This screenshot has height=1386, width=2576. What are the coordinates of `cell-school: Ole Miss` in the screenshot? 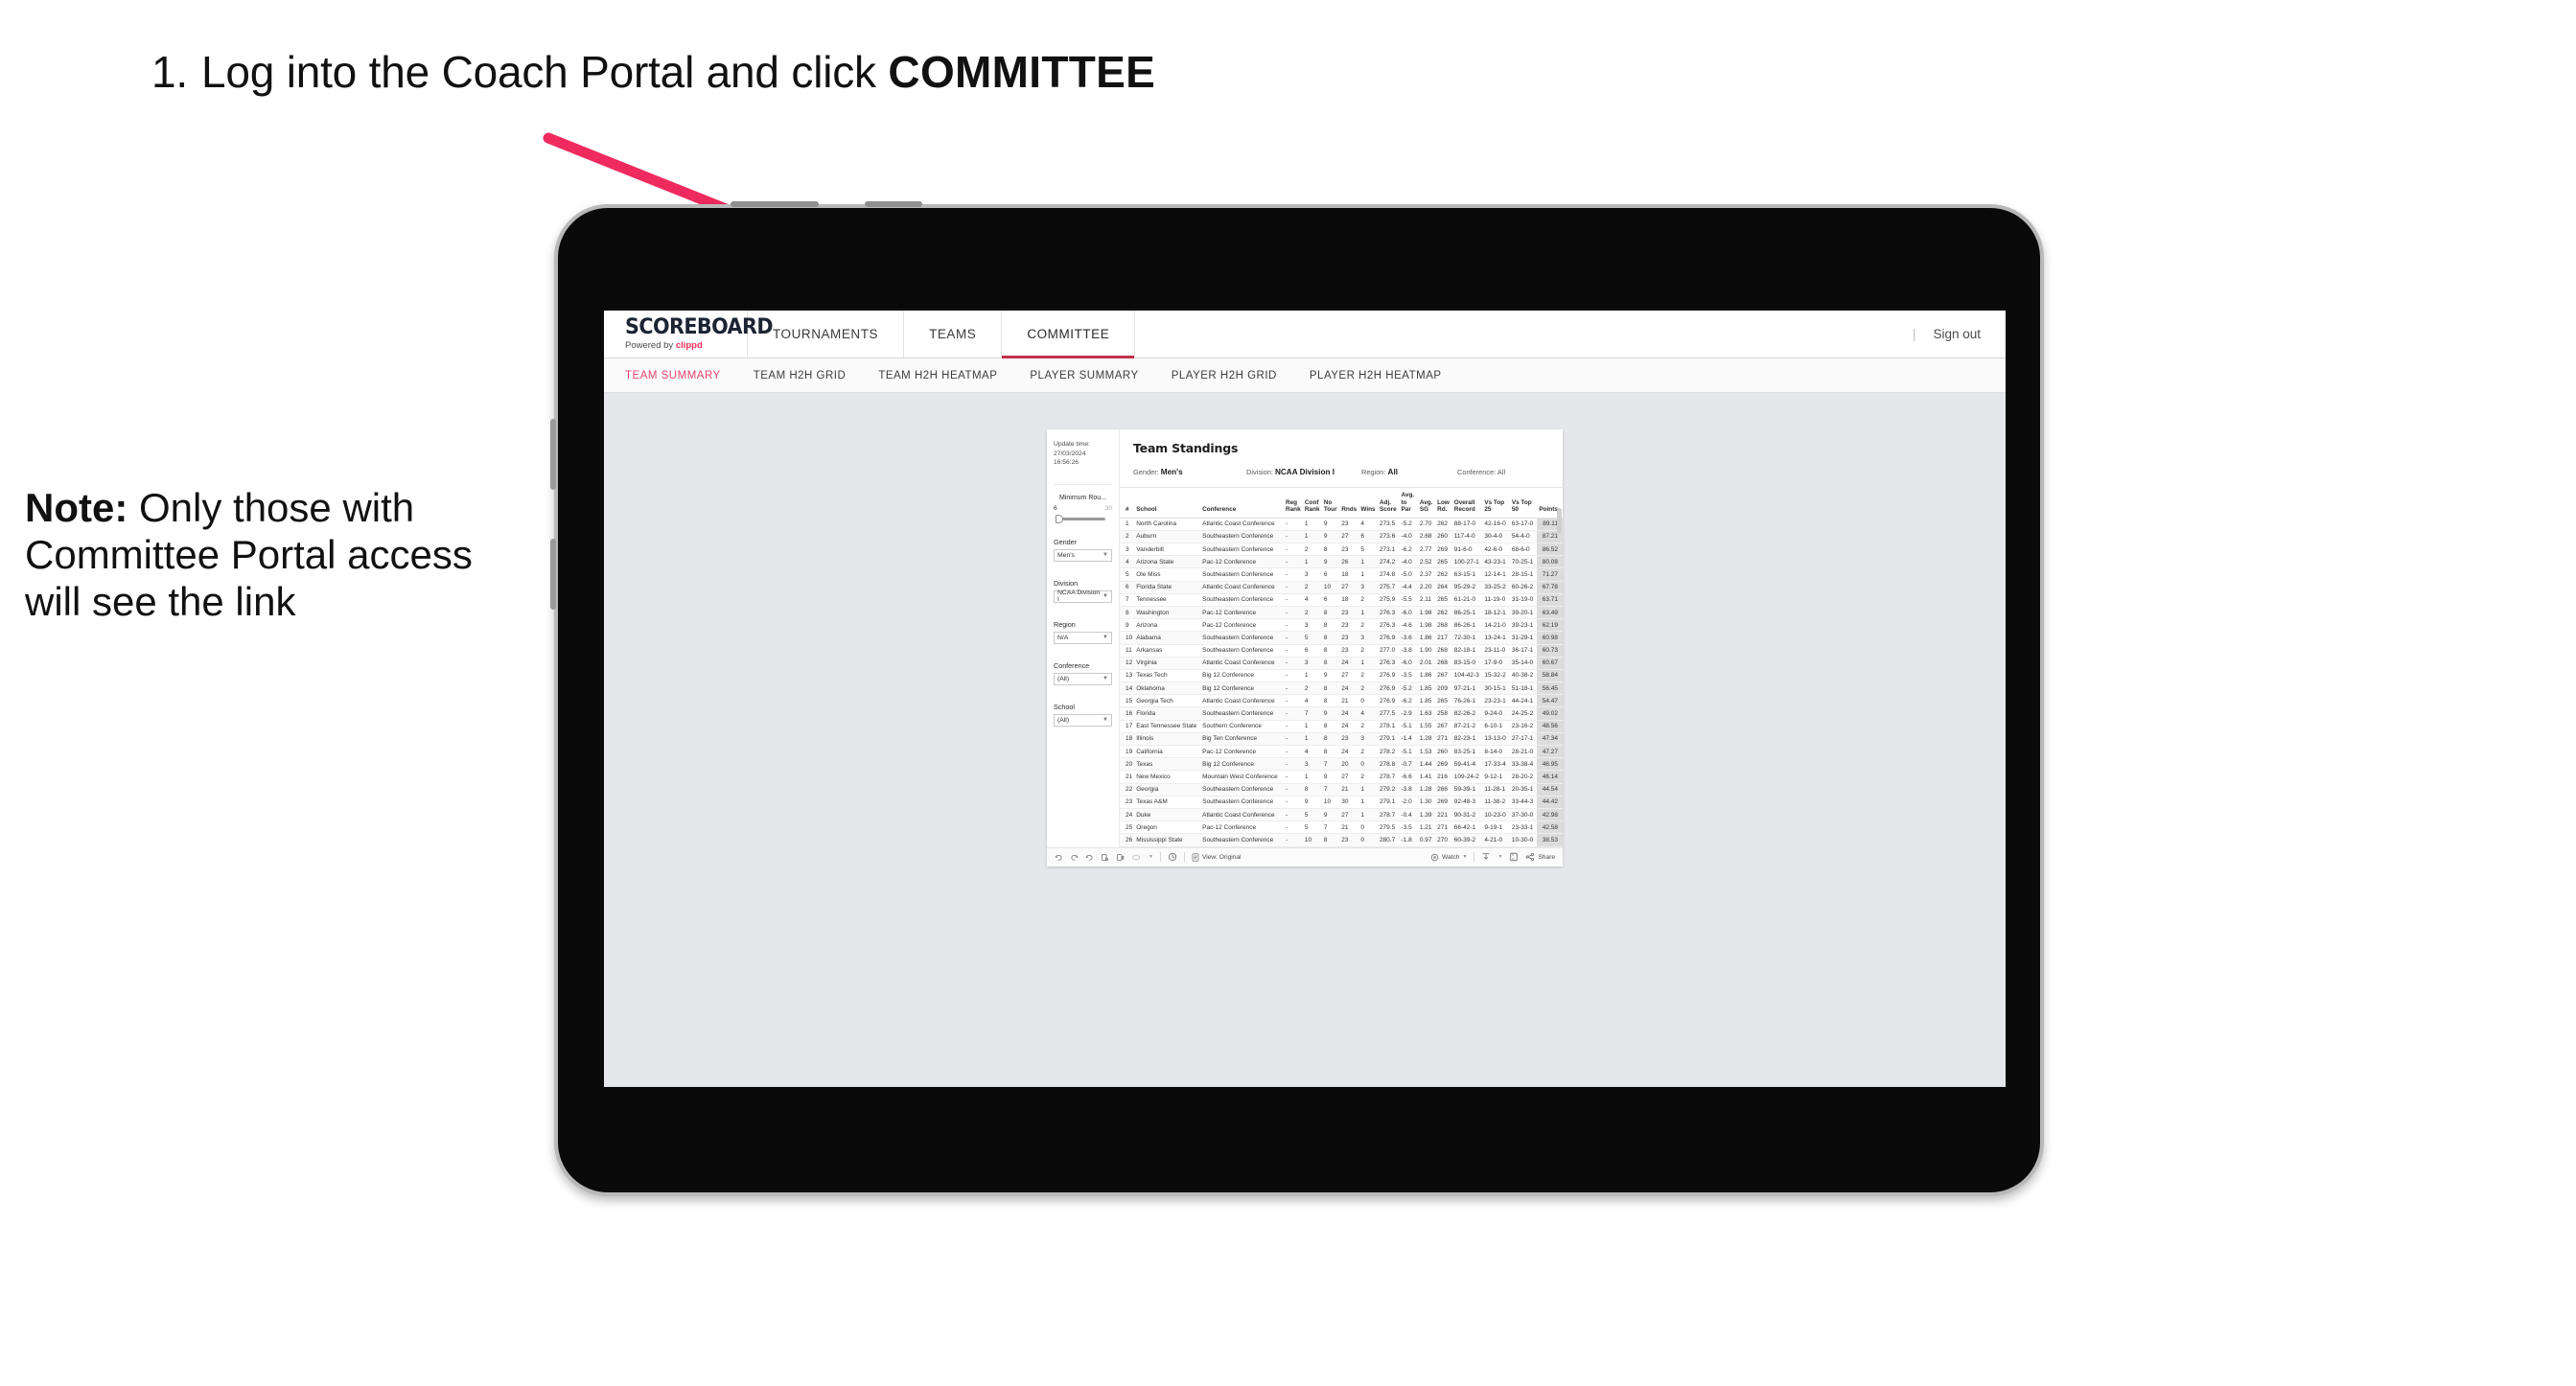 It's located at (1167, 575).